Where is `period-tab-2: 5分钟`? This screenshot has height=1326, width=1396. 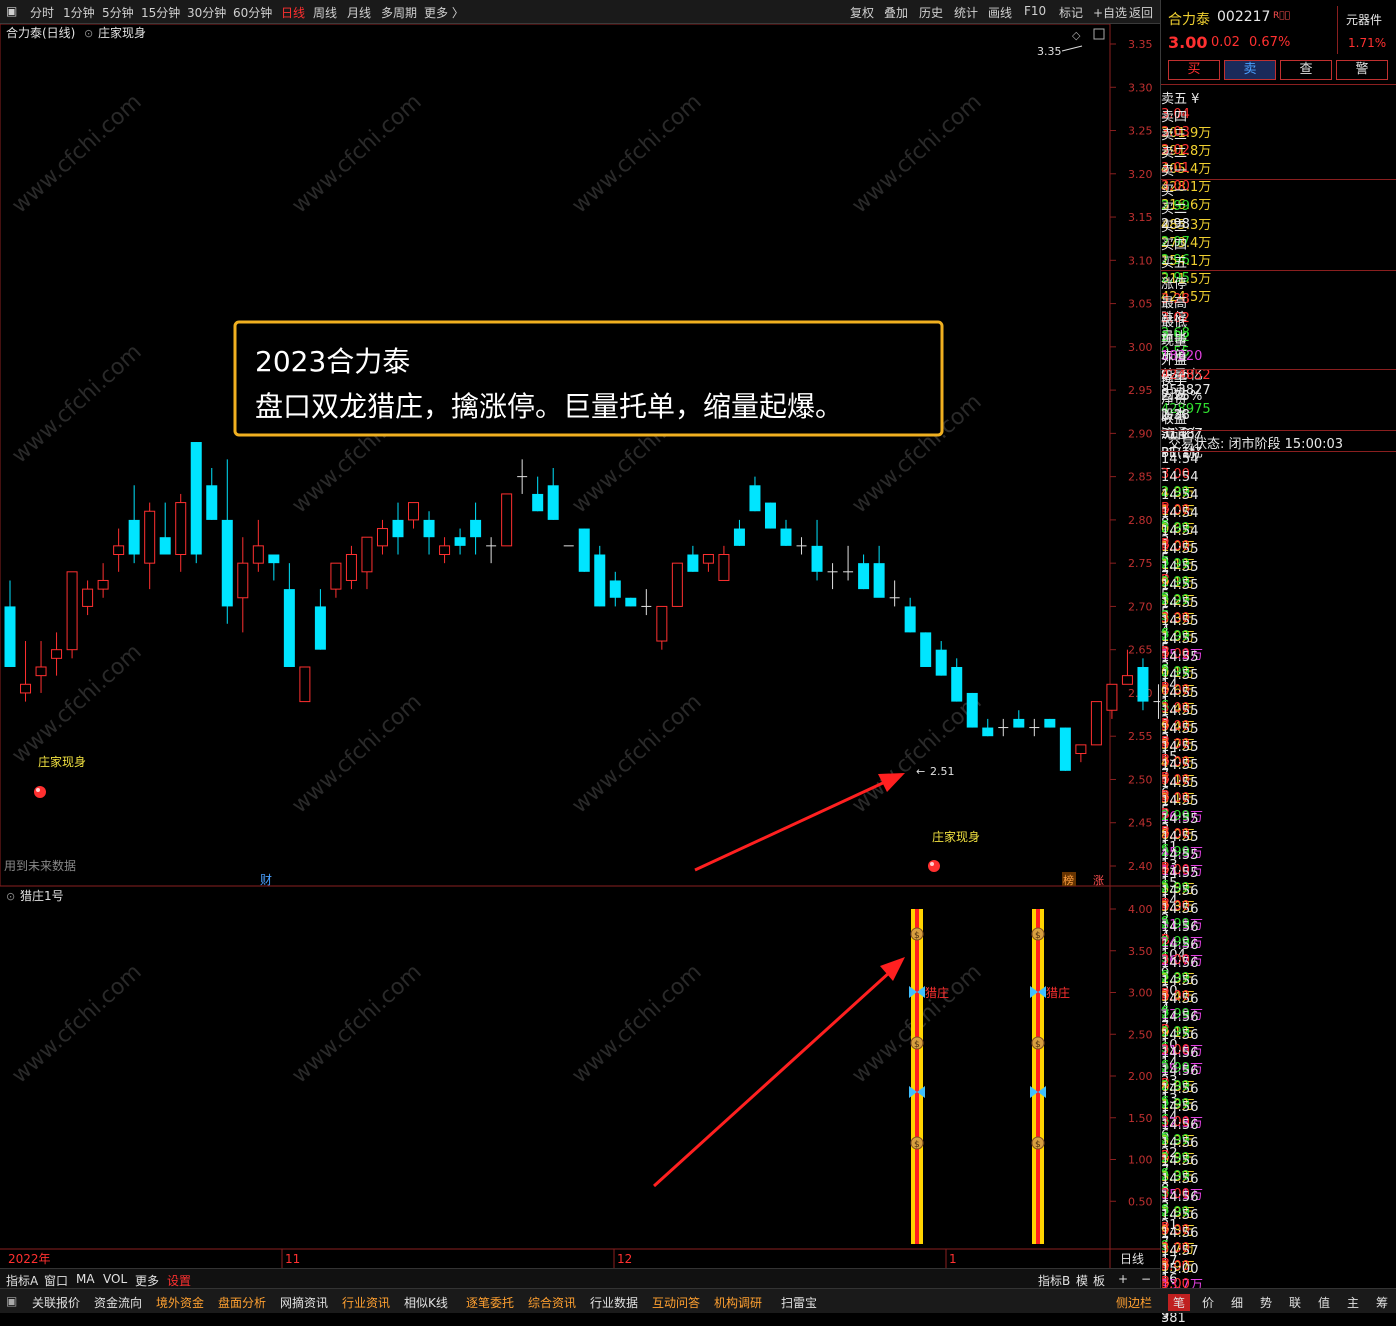
period-tab-2: 5分钟 is located at coordinates (118, 12).